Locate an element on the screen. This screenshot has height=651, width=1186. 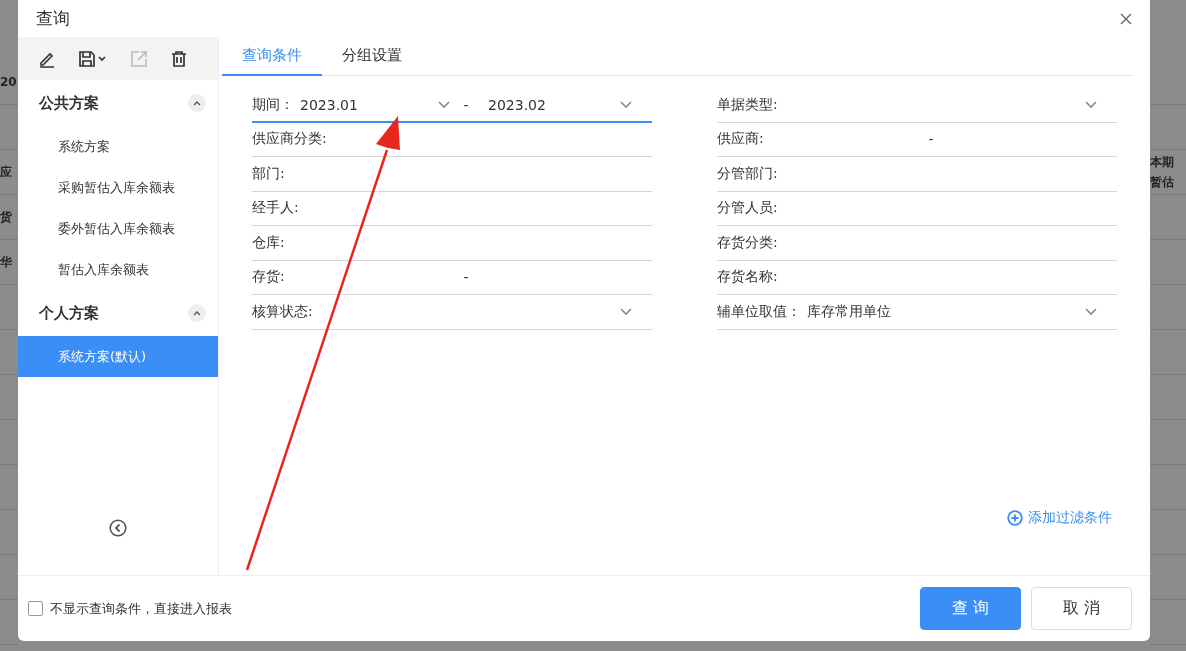
trash-icon is located at coordinates (179, 58).